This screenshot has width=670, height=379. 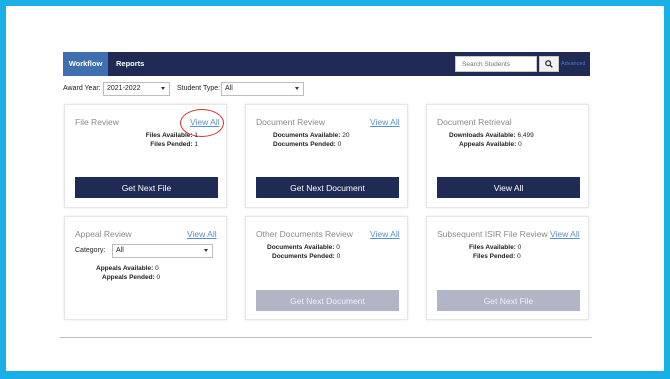 What do you see at coordinates (496, 64) in the screenshot?
I see `search-input` at bounding box center [496, 64].